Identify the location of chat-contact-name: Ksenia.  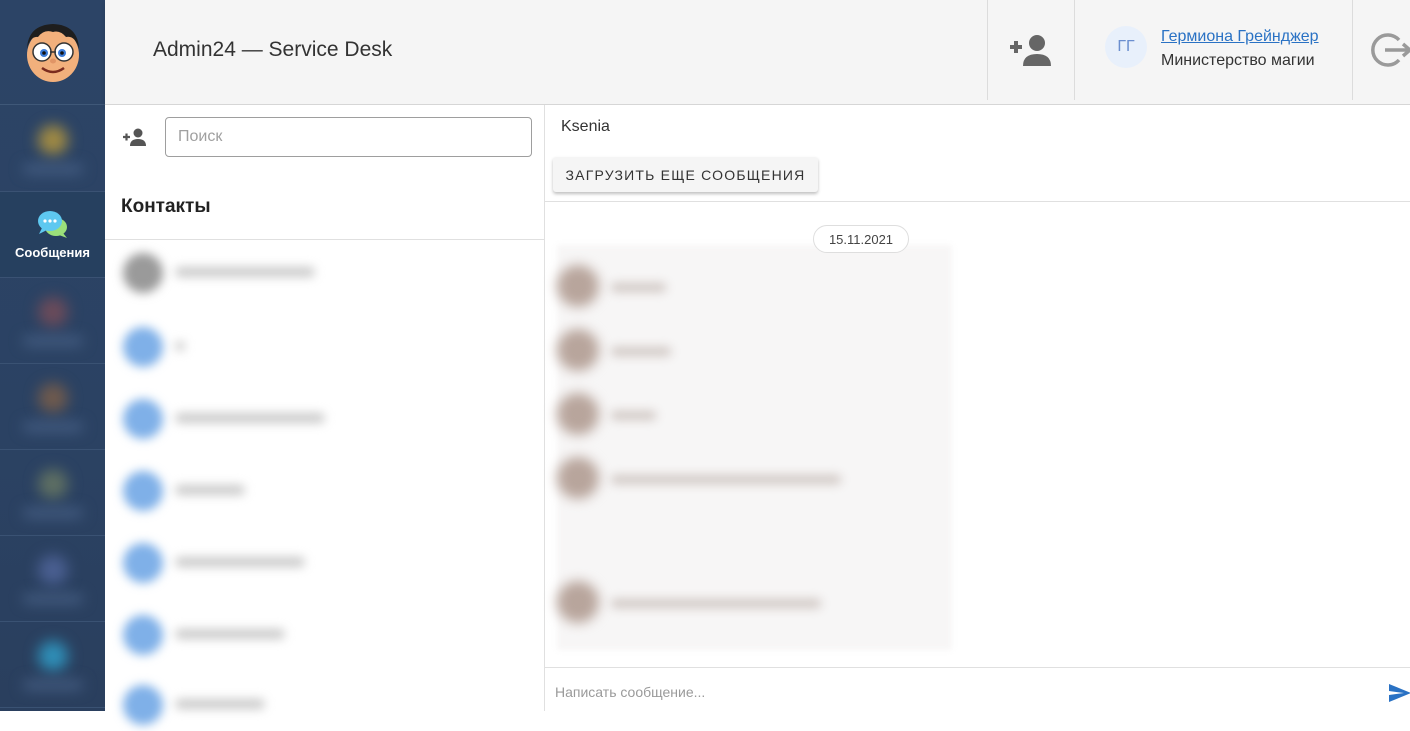
(585, 126).